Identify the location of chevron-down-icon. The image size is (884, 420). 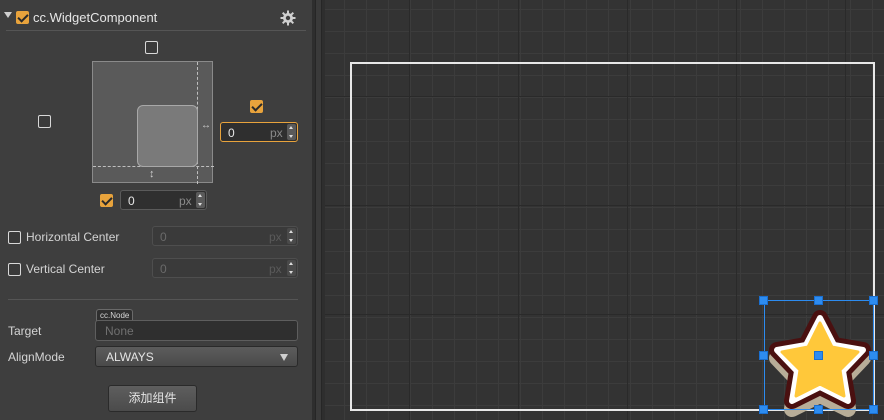
(284, 357).